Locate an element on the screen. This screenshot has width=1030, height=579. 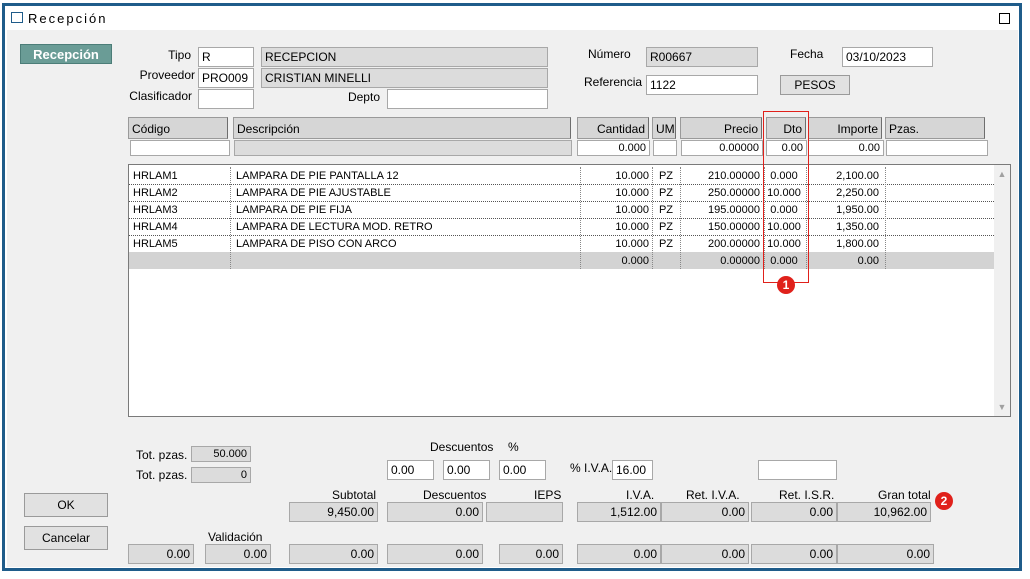
bottom-field-5: 0.00 is located at coordinates (531, 554).